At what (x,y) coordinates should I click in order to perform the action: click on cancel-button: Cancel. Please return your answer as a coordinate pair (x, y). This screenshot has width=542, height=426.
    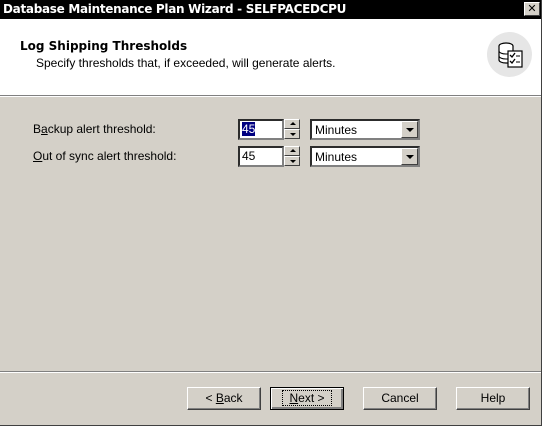
    Looking at the image, I should click on (400, 398).